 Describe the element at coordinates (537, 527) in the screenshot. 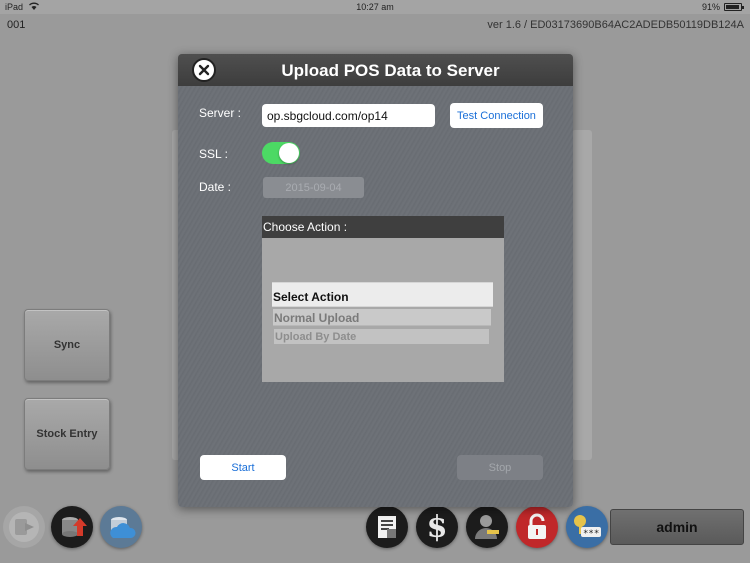

I see `lock-icon` at that location.